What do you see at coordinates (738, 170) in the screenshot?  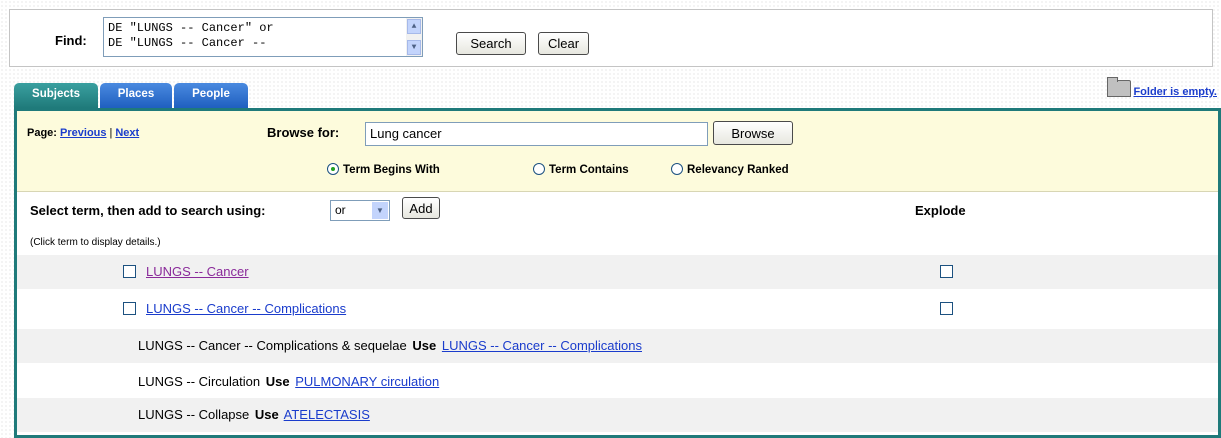 I see `radio-relevancy-ranked-label: Relevancy Ranked` at bounding box center [738, 170].